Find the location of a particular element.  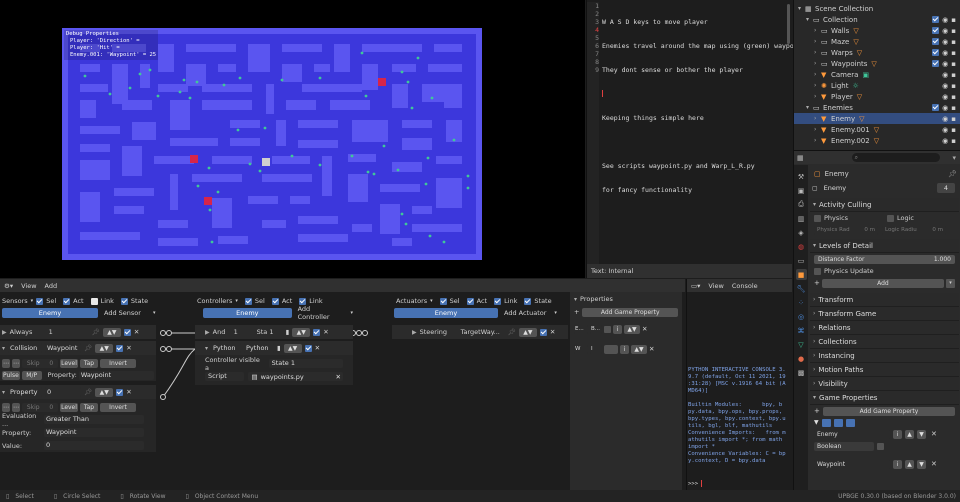

constraints-icon: ⌘ is located at coordinates (801, 330).